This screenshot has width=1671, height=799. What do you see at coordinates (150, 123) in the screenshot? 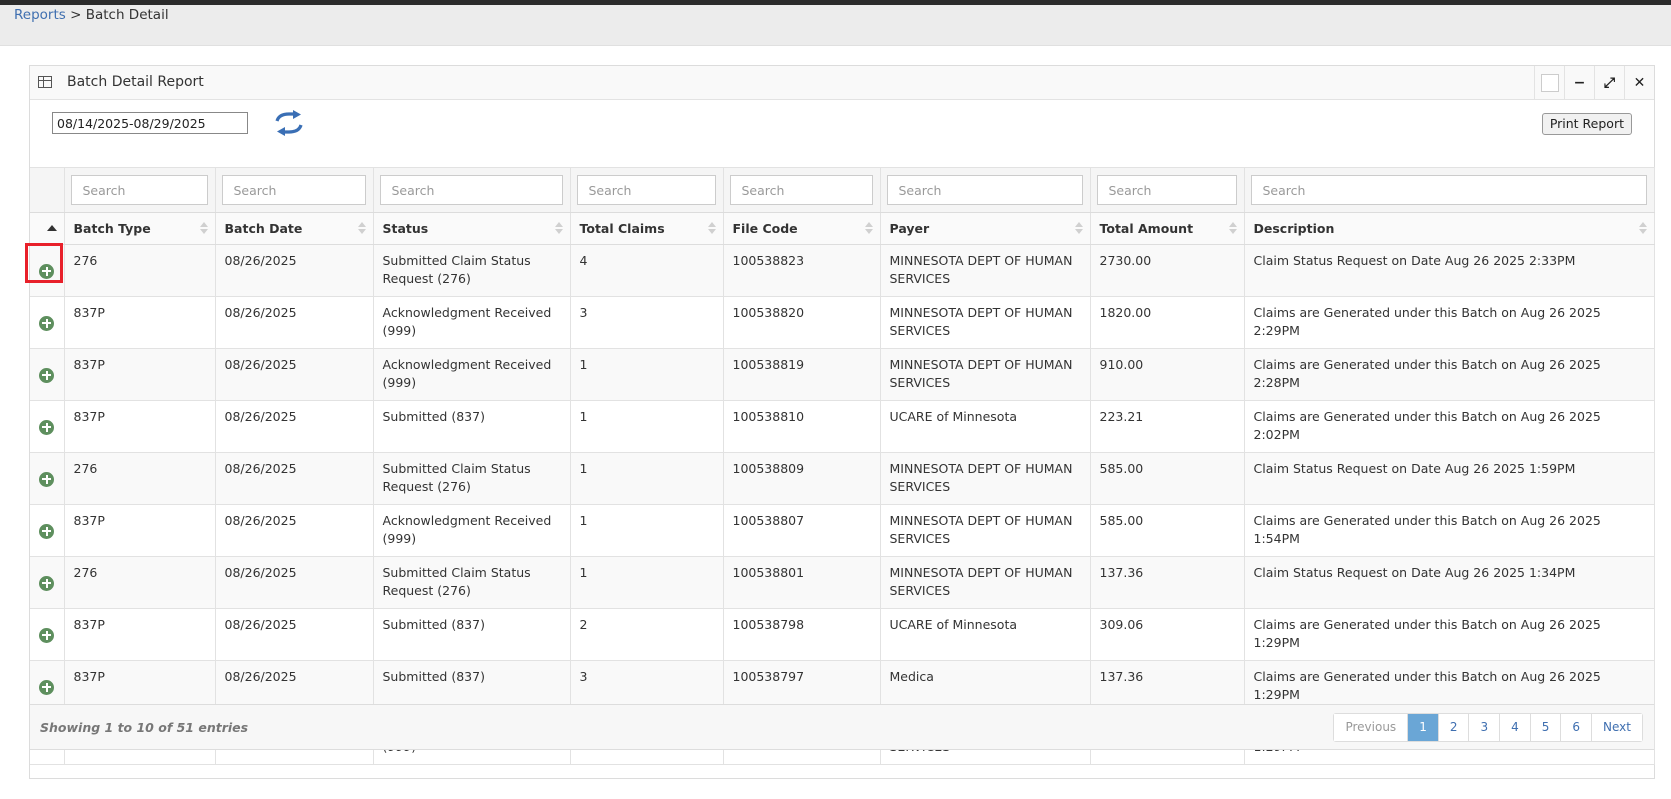
I see `date-range-input` at bounding box center [150, 123].